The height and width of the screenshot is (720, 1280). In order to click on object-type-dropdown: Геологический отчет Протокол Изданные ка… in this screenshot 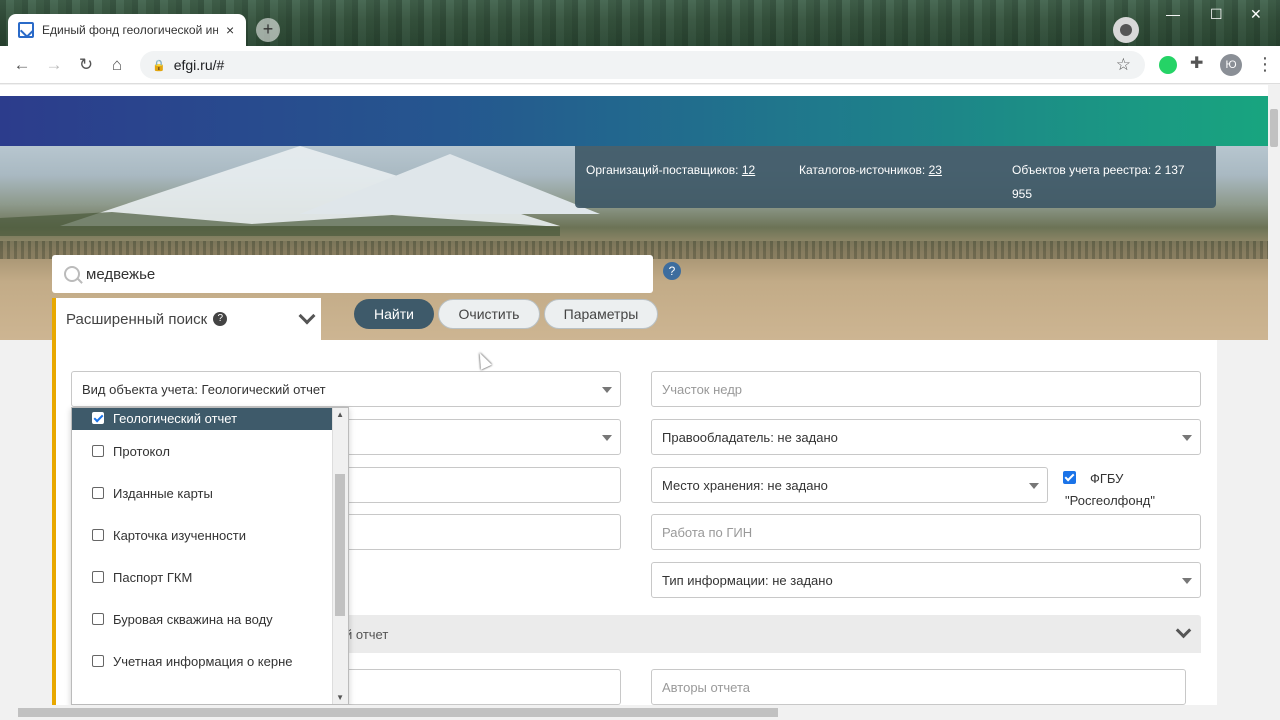, I will do `click(210, 556)`.